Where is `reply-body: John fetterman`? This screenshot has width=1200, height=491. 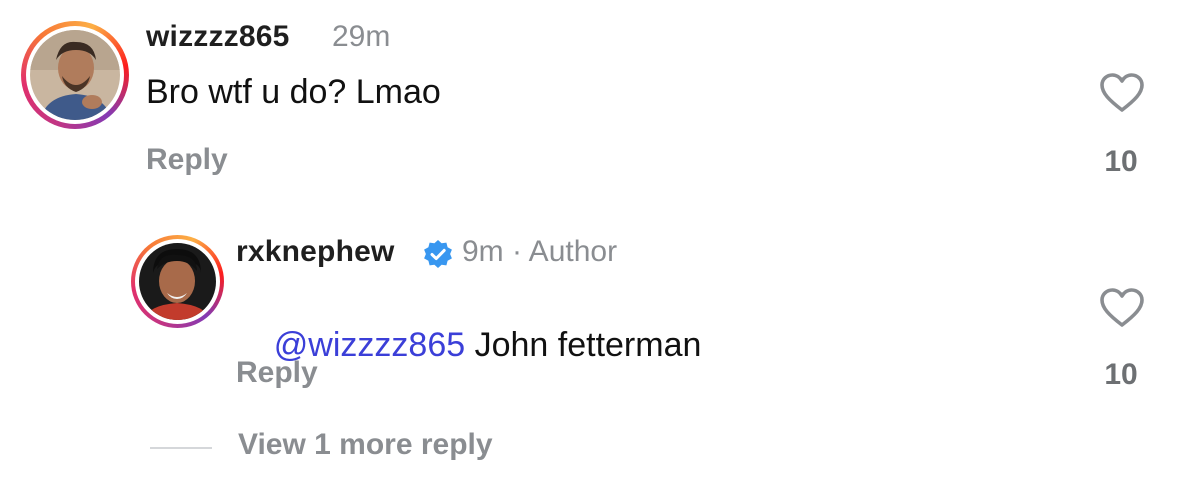
reply-body: John fetterman is located at coordinates (583, 345).